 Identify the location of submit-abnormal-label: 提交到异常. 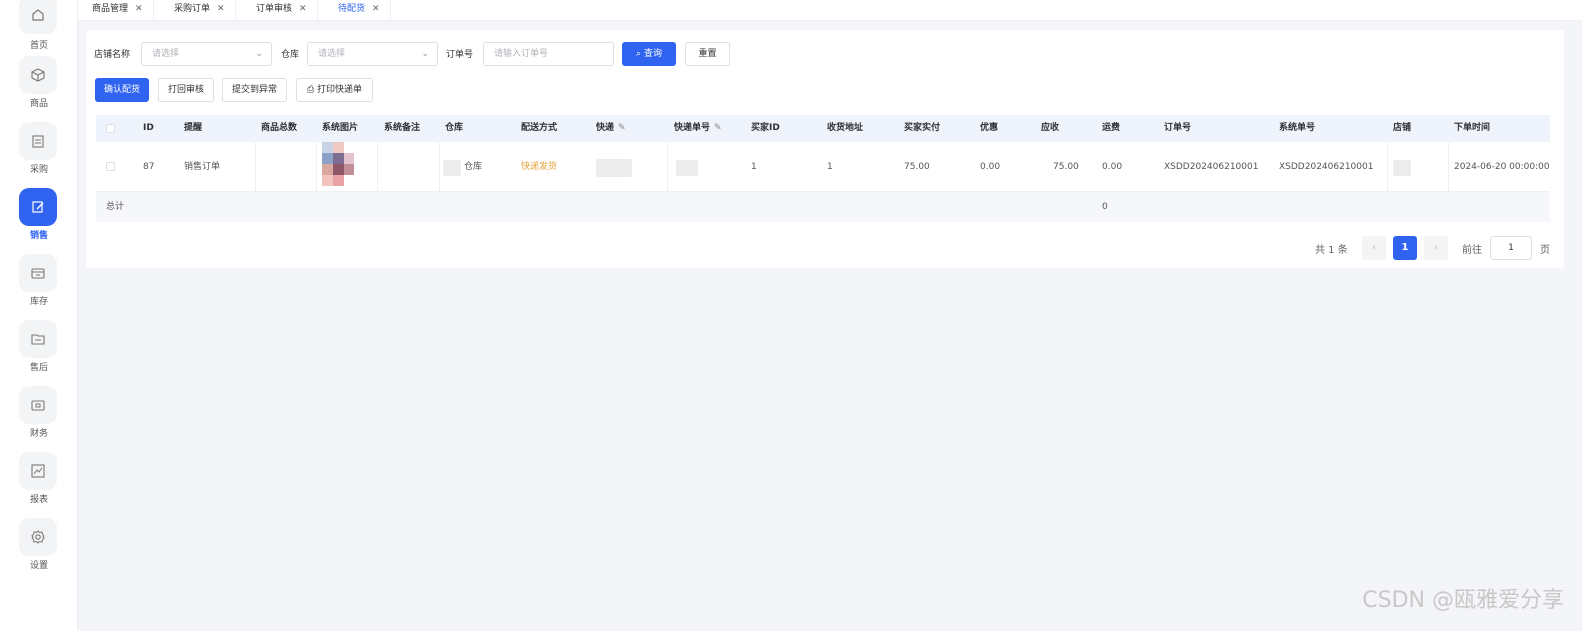
(254, 90).